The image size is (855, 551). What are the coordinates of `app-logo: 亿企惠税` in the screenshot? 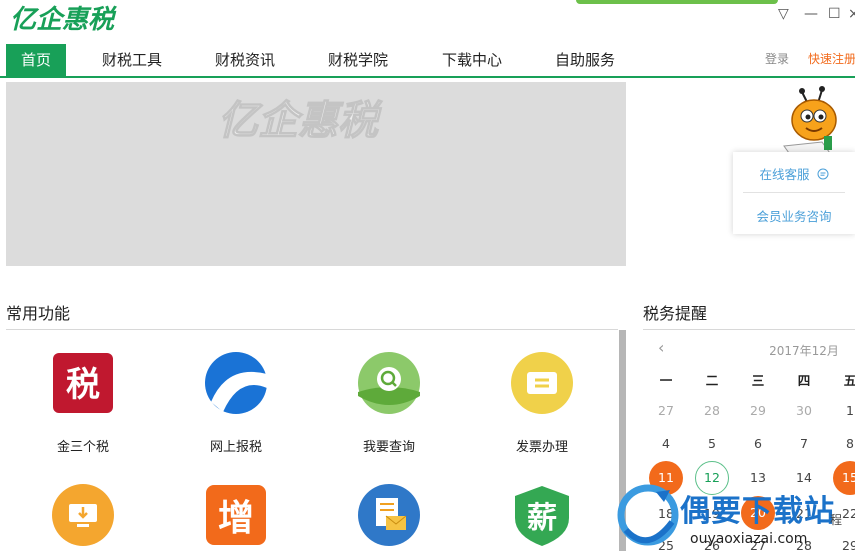 It's located at (63, 19).